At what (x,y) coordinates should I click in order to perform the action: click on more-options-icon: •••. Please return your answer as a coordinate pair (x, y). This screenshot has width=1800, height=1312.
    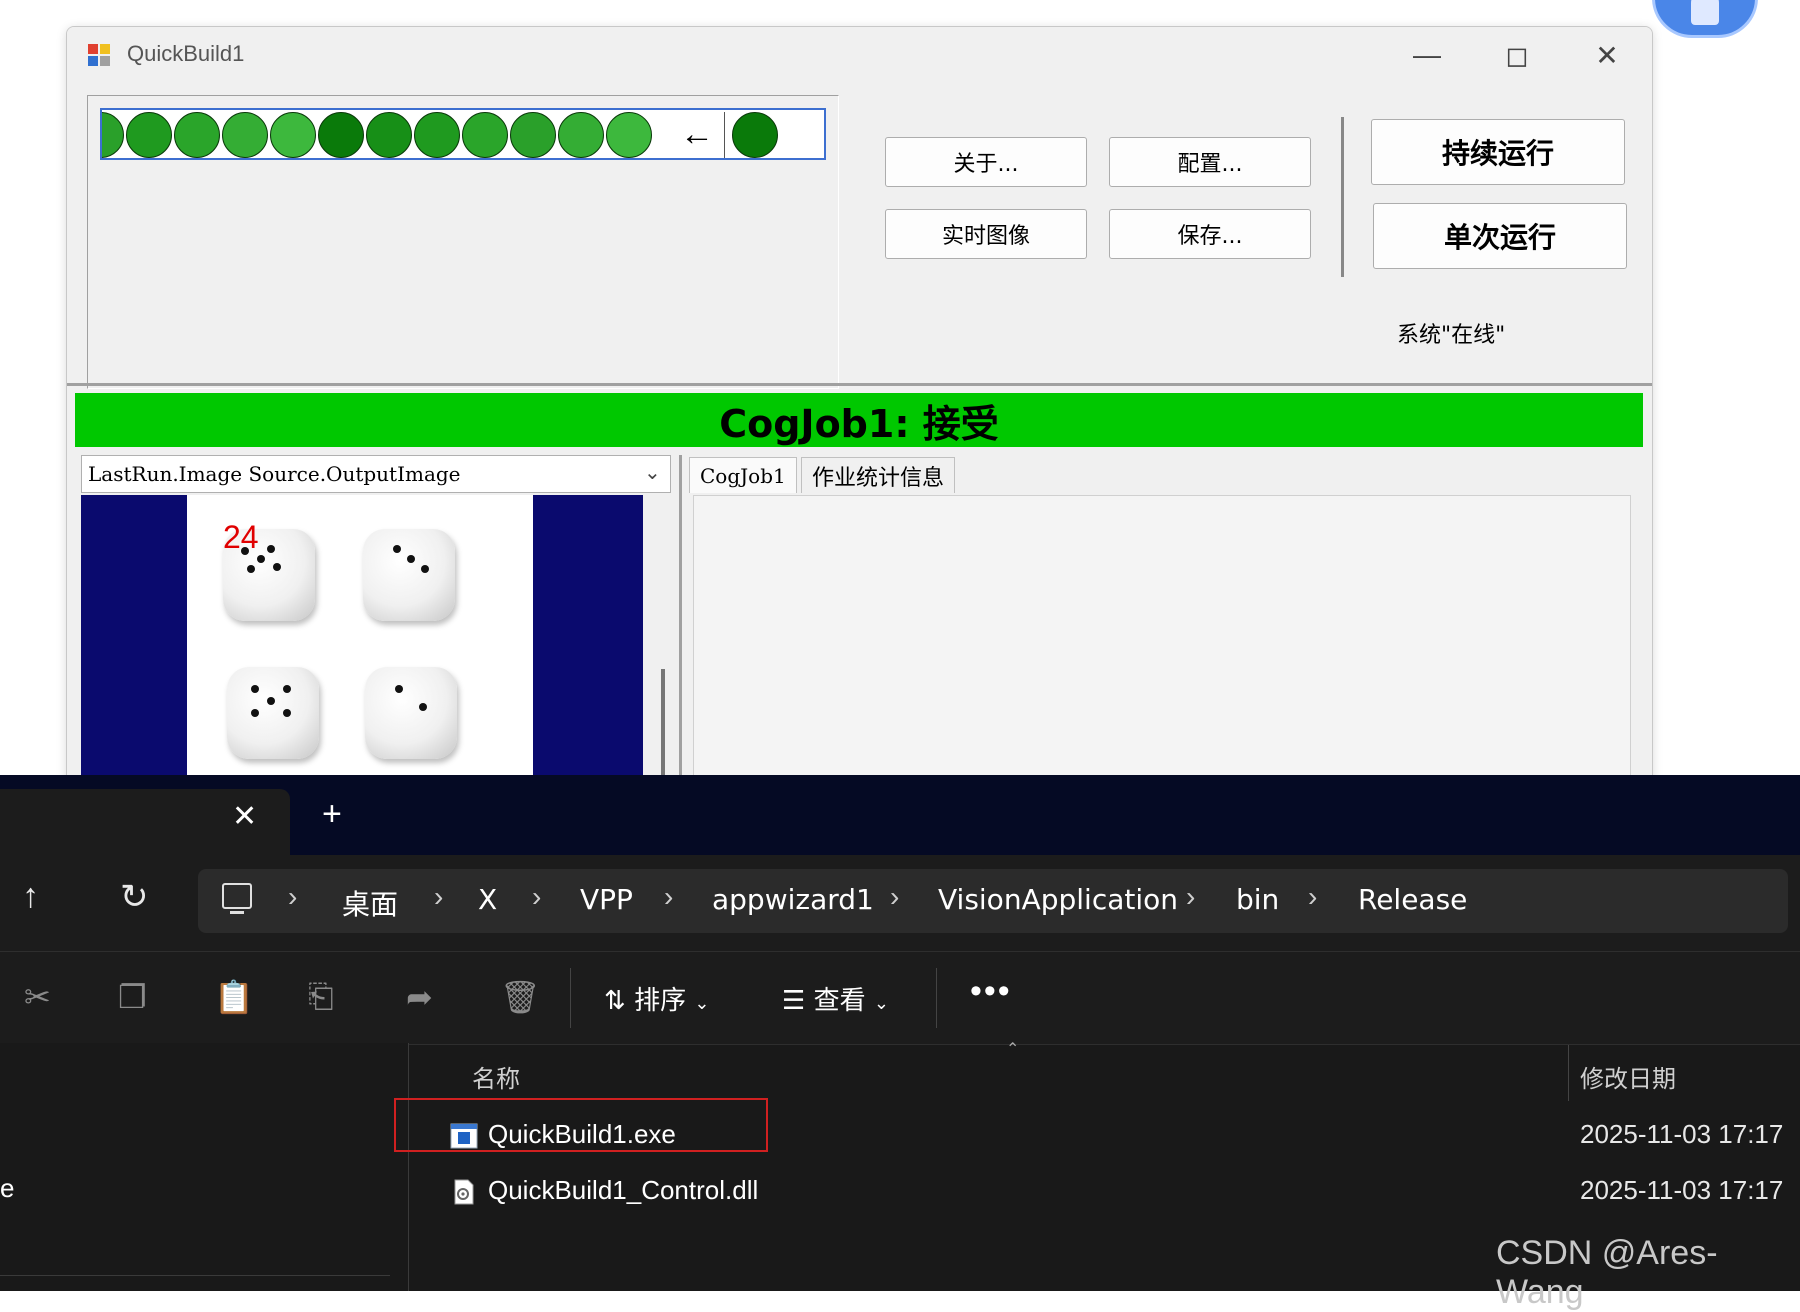
    Looking at the image, I should click on (991, 991).